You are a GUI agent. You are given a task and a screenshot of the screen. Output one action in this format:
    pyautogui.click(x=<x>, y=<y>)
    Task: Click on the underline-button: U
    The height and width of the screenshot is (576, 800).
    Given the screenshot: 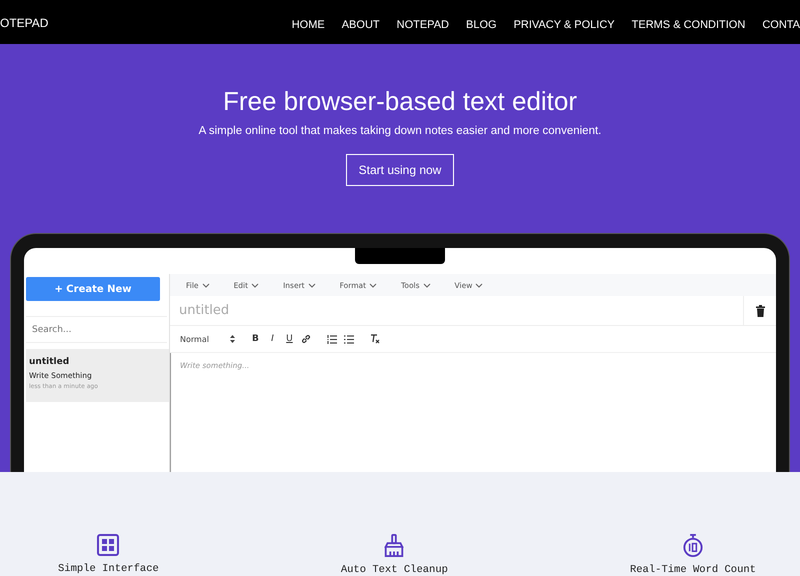 What is the action you would take?
    pyautogui.click(x=289, y=339)
    